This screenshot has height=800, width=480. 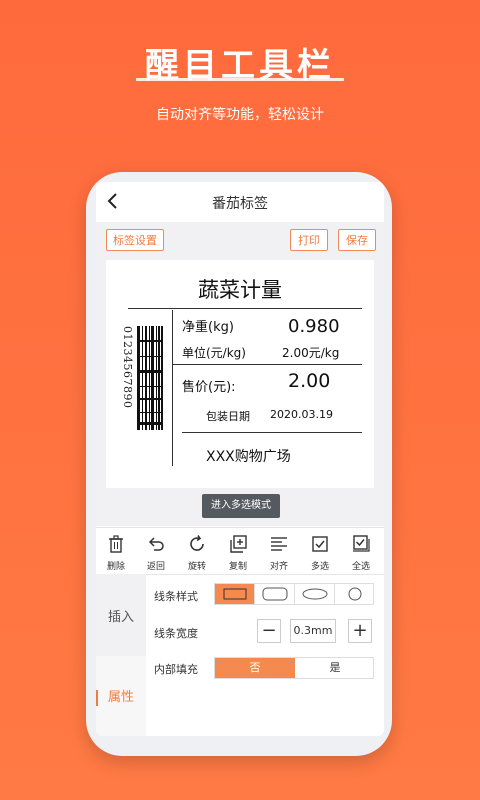 What do you see at coordinates (314, 326) in the screenshot?
I see `net-weight-value: 0.980` at bounding box center [314, 326].